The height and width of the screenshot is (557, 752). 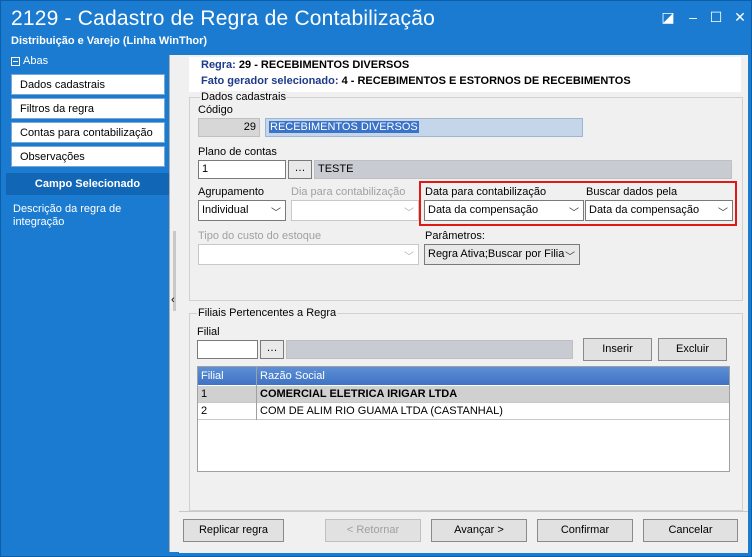 I want to click on dia-label: Dia para contabilização, so click(x=348, y=192).